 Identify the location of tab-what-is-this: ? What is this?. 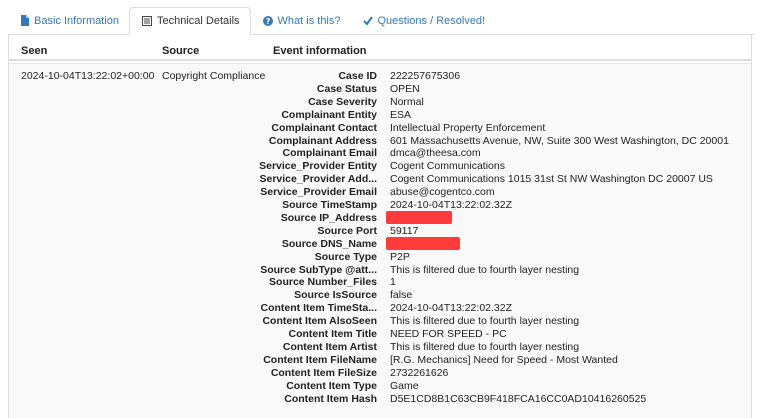
(301, 20).